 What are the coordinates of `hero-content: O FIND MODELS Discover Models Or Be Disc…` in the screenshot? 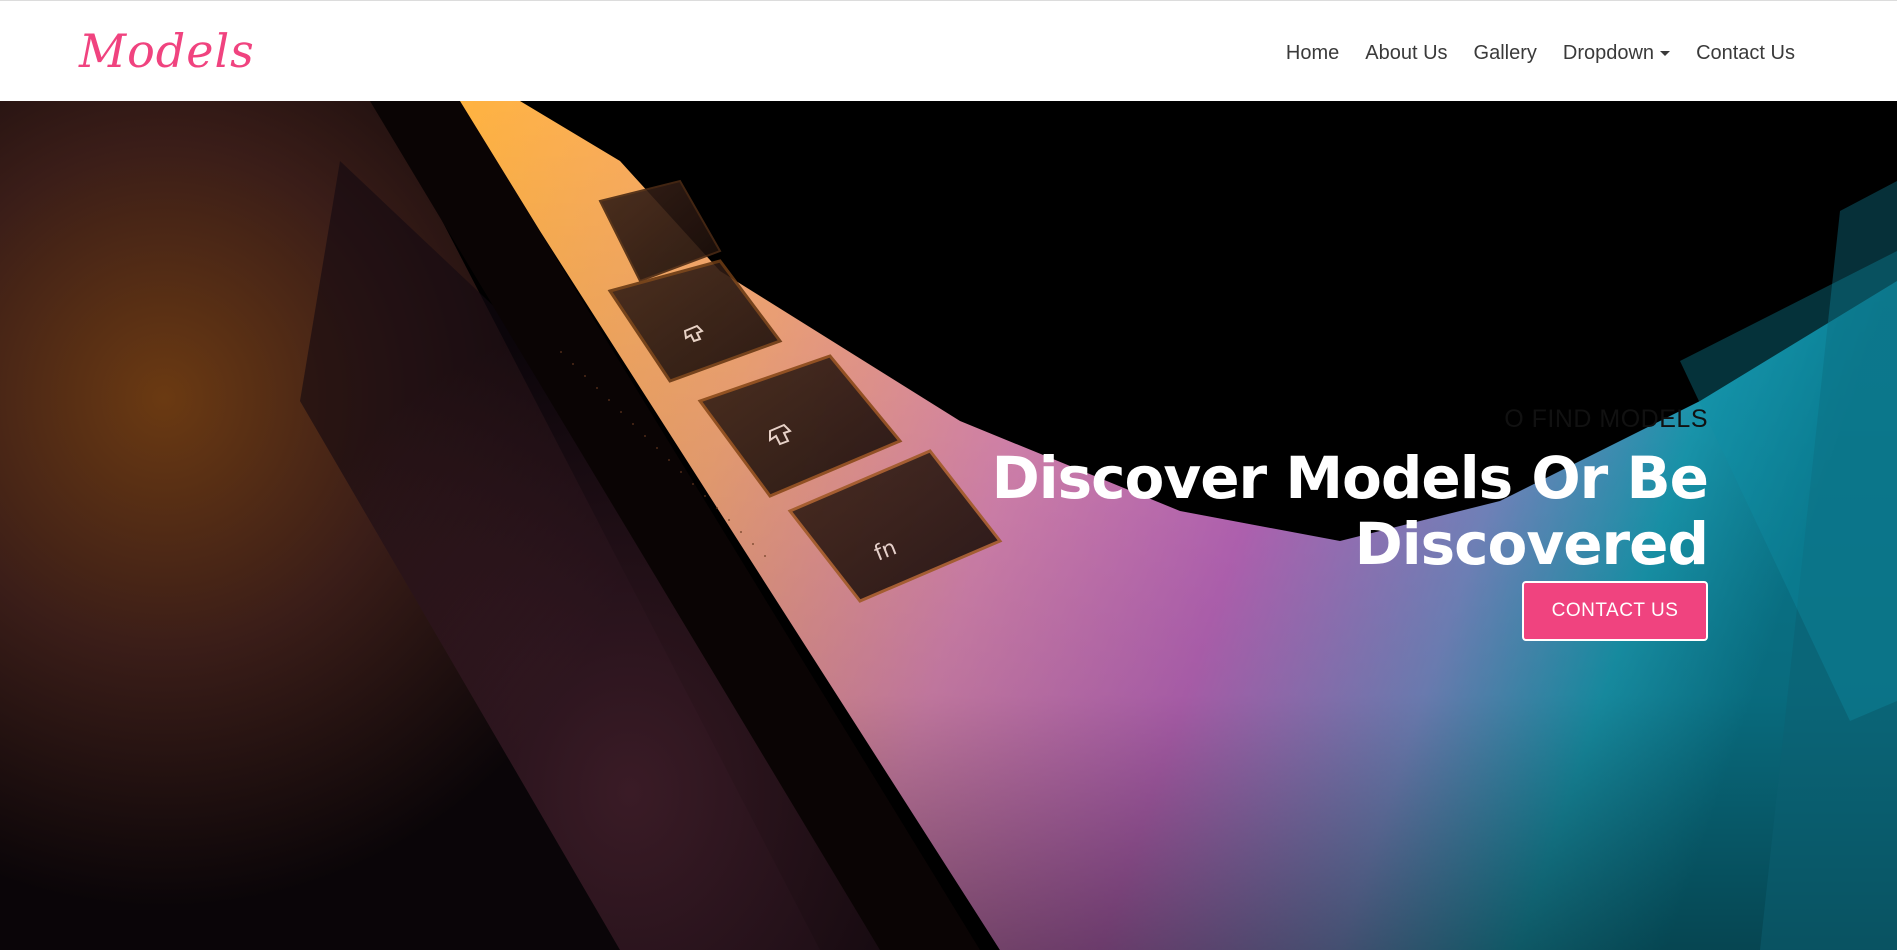 It's located at (1258, 521).